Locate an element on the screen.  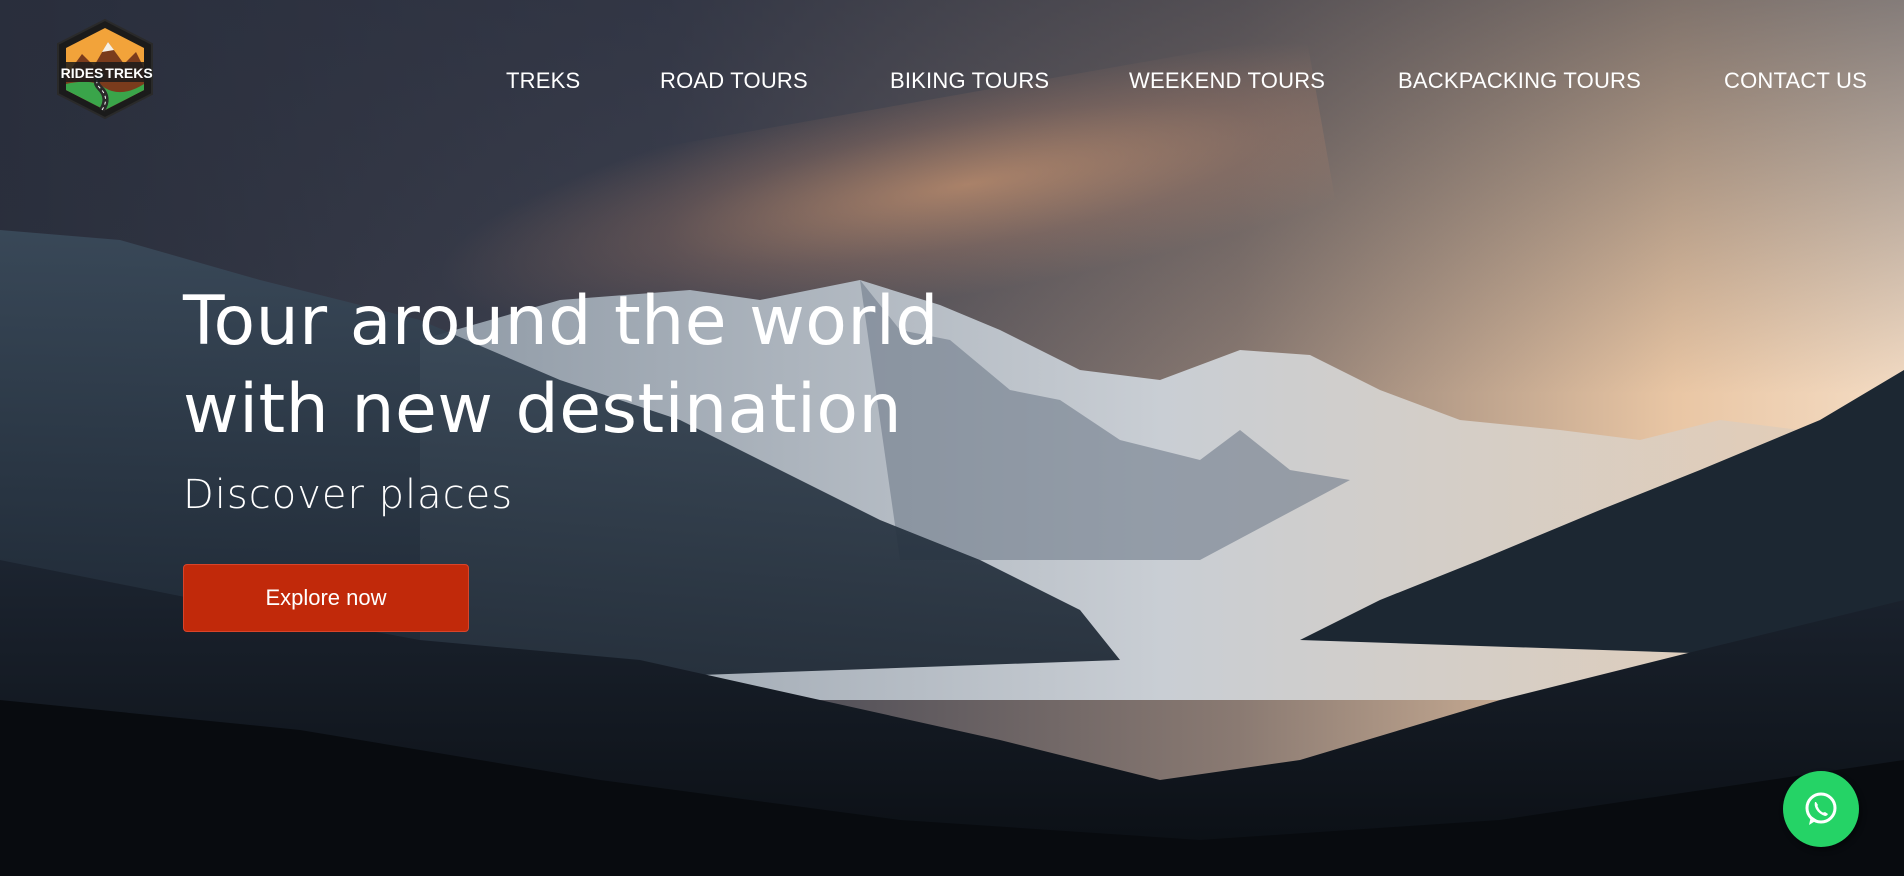
nav-item-contact-us: CONTACT US is located at coordinates (1795, 81).